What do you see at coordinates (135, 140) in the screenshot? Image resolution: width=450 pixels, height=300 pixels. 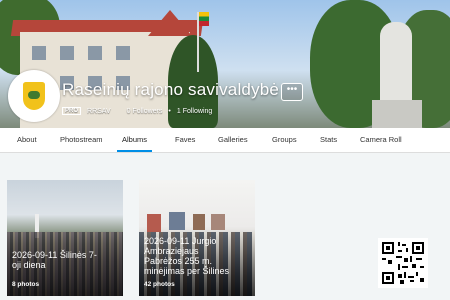 I see `tab-albums: Albums` at bounding box center [135, 140].